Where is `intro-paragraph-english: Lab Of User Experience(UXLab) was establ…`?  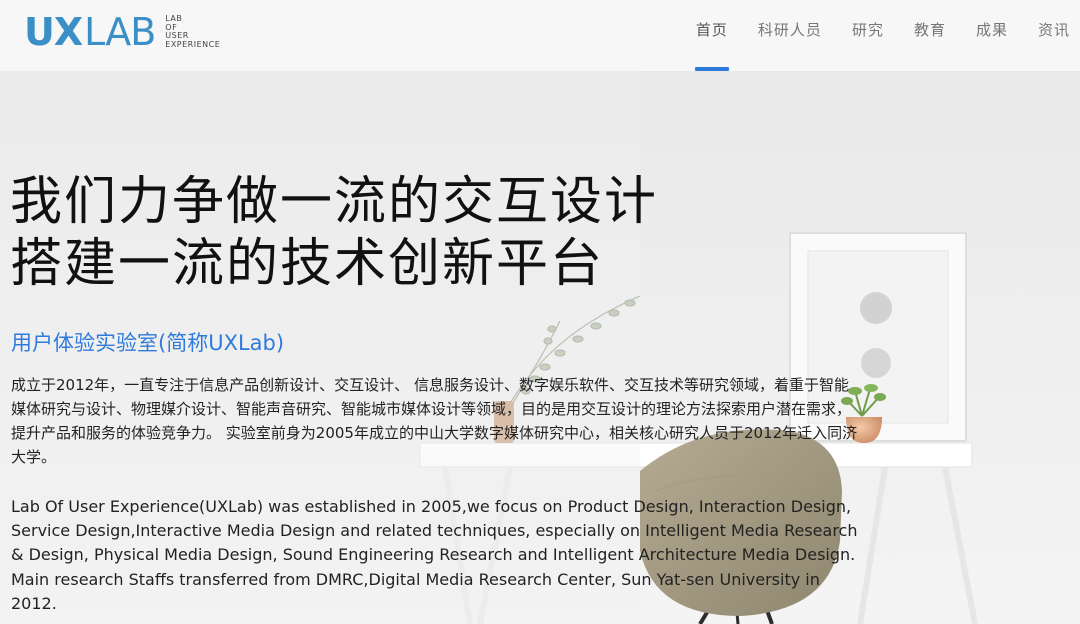
intro-paragraph-english: Lab Of User Experience(UXLab) was establ… is located at coordinates (434, 555).